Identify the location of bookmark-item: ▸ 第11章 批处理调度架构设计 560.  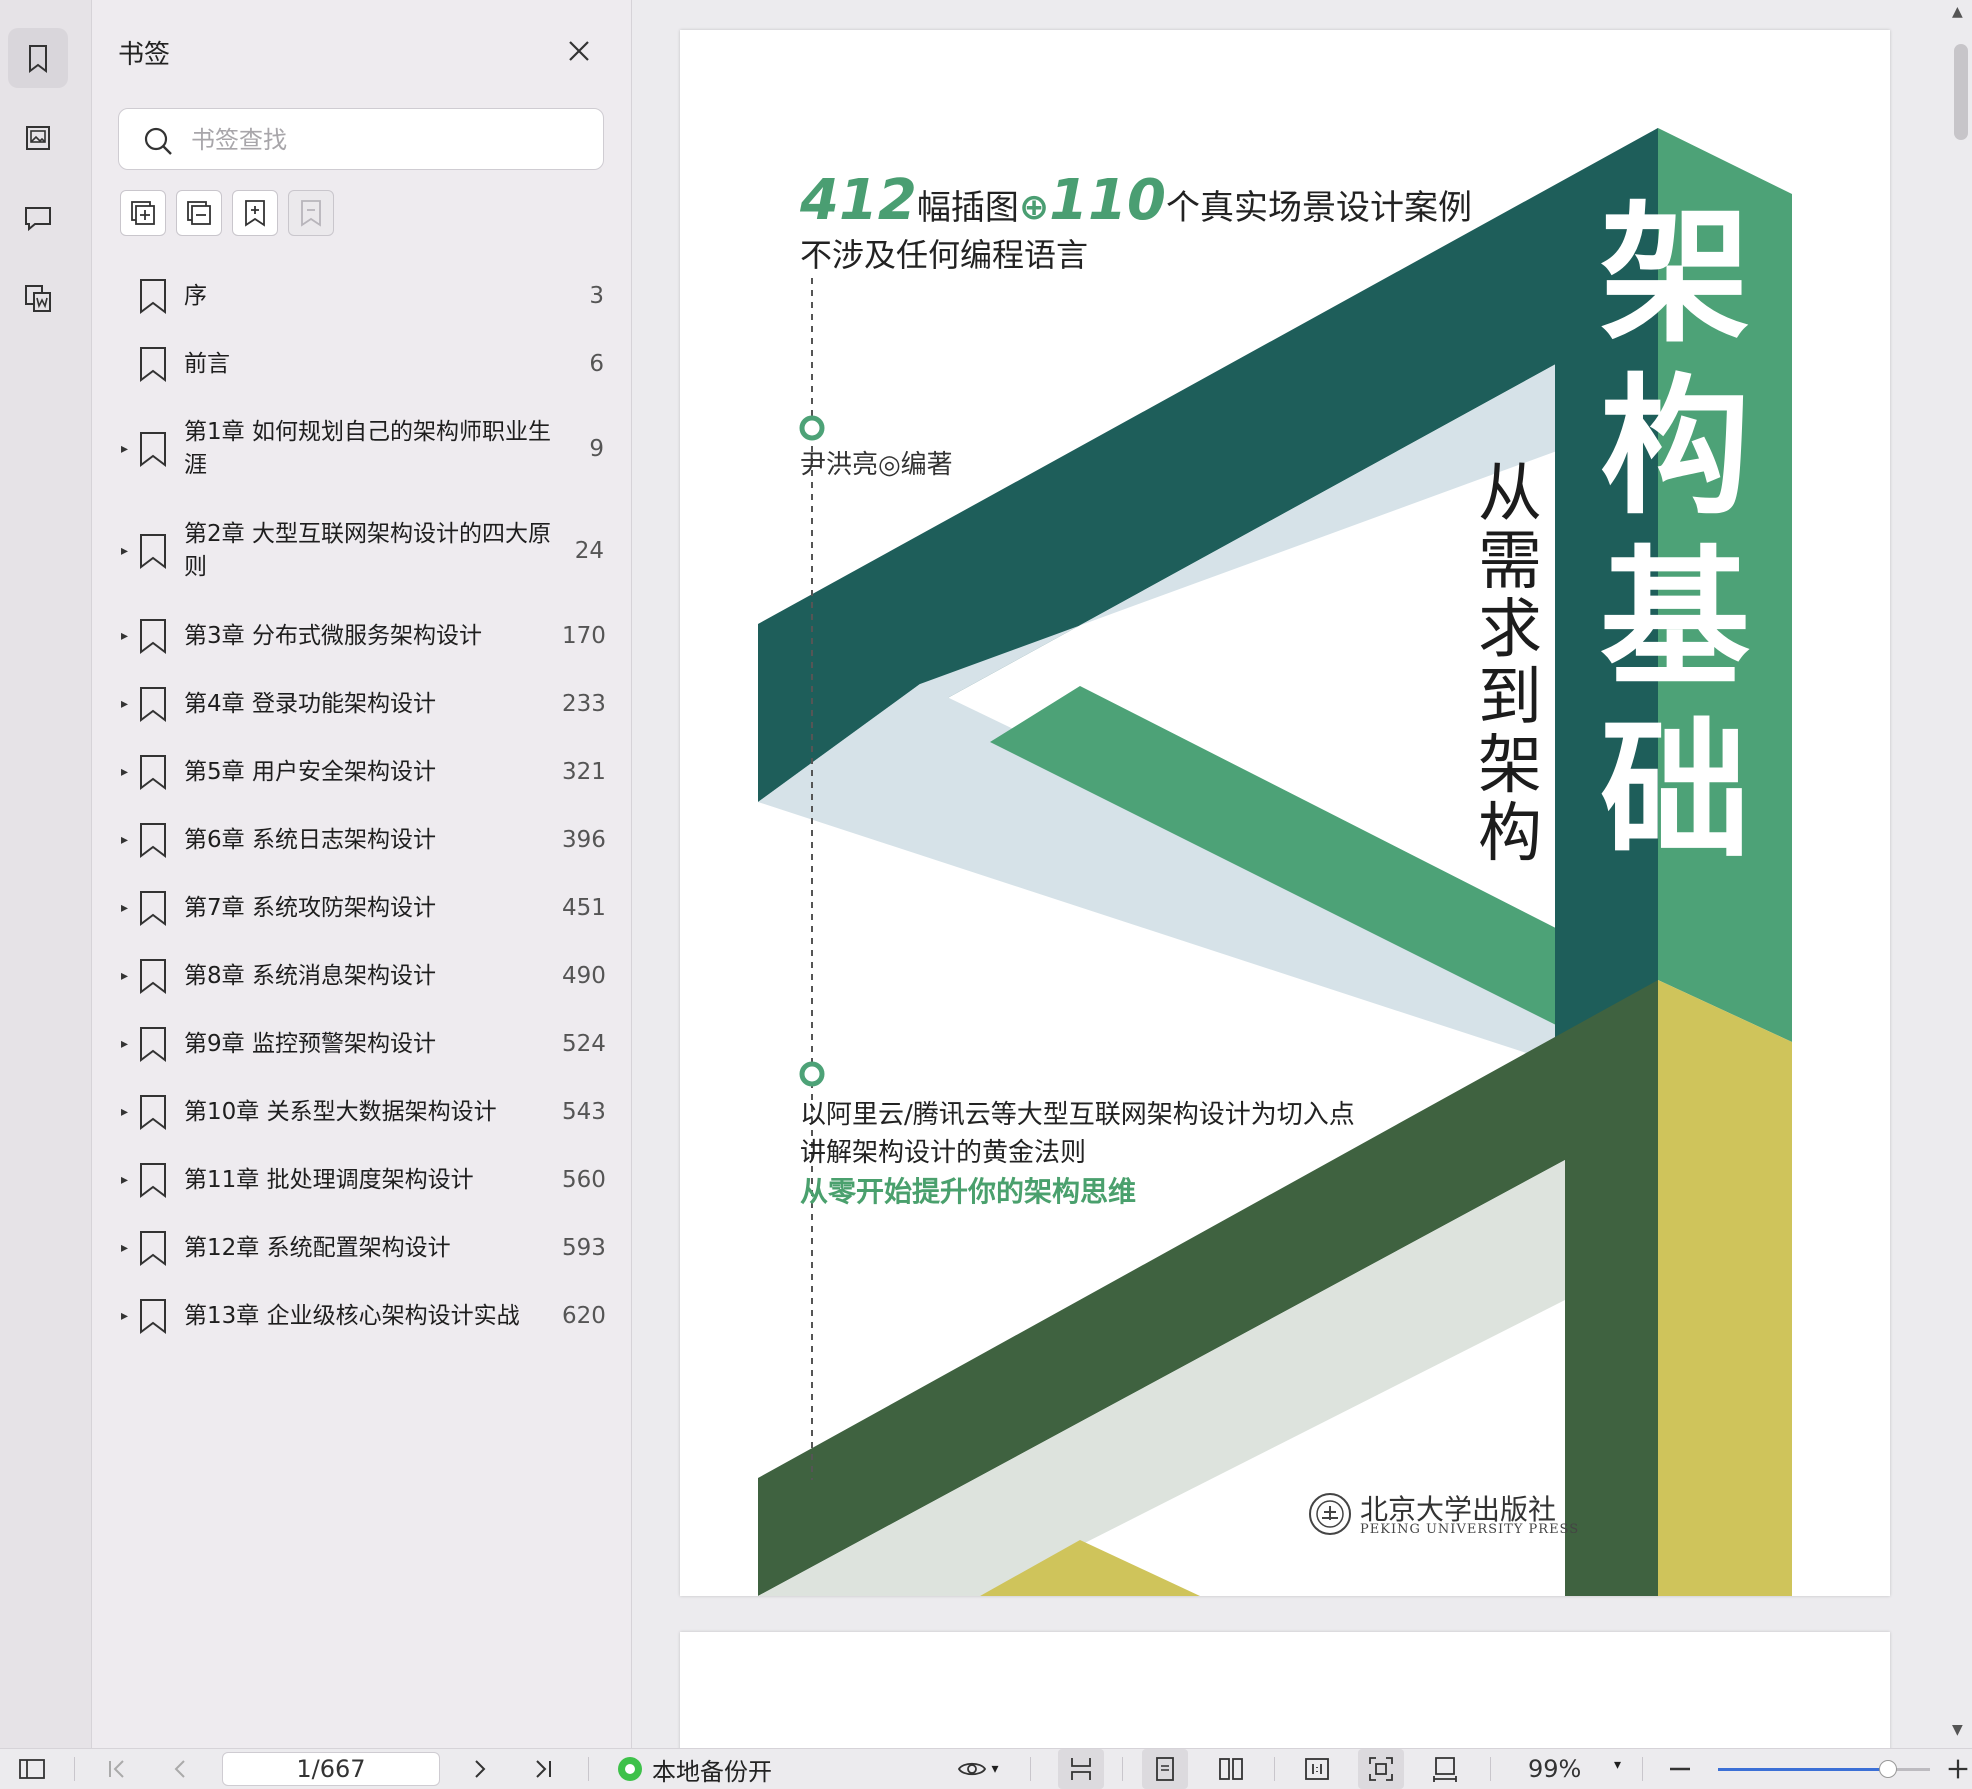
(362, 1180).